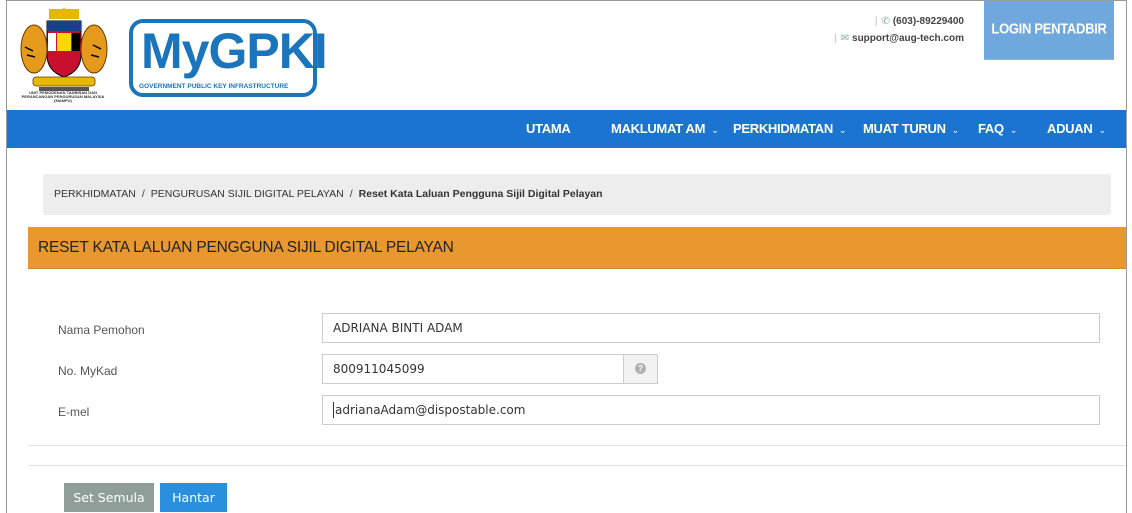 This screenshot has height=513, width=1132. I want to click on nav-item-maklumat-am: MAKLUMAT AM ⌄, so click(665, 129).